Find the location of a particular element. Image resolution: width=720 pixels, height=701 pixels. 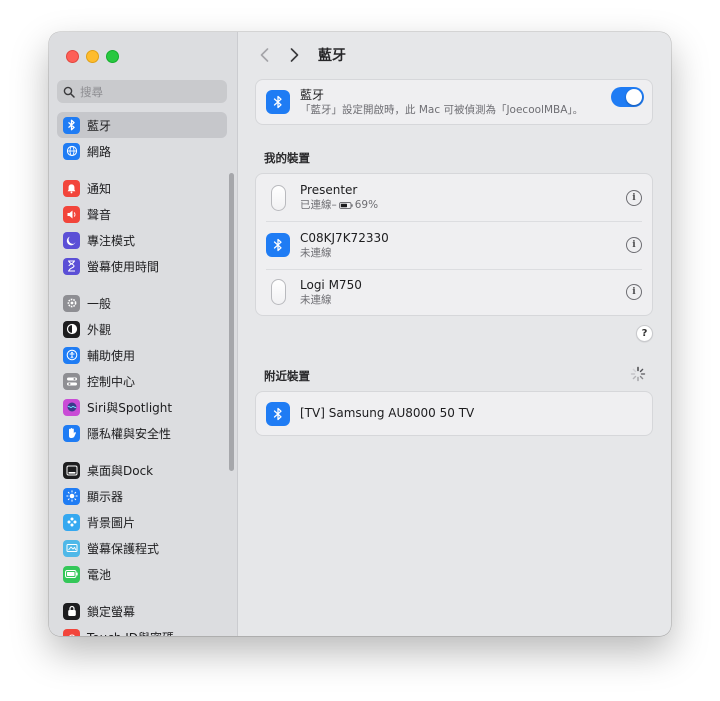

device-texts: Presenter 已連線– 69% is located at coordinates (339, 197).